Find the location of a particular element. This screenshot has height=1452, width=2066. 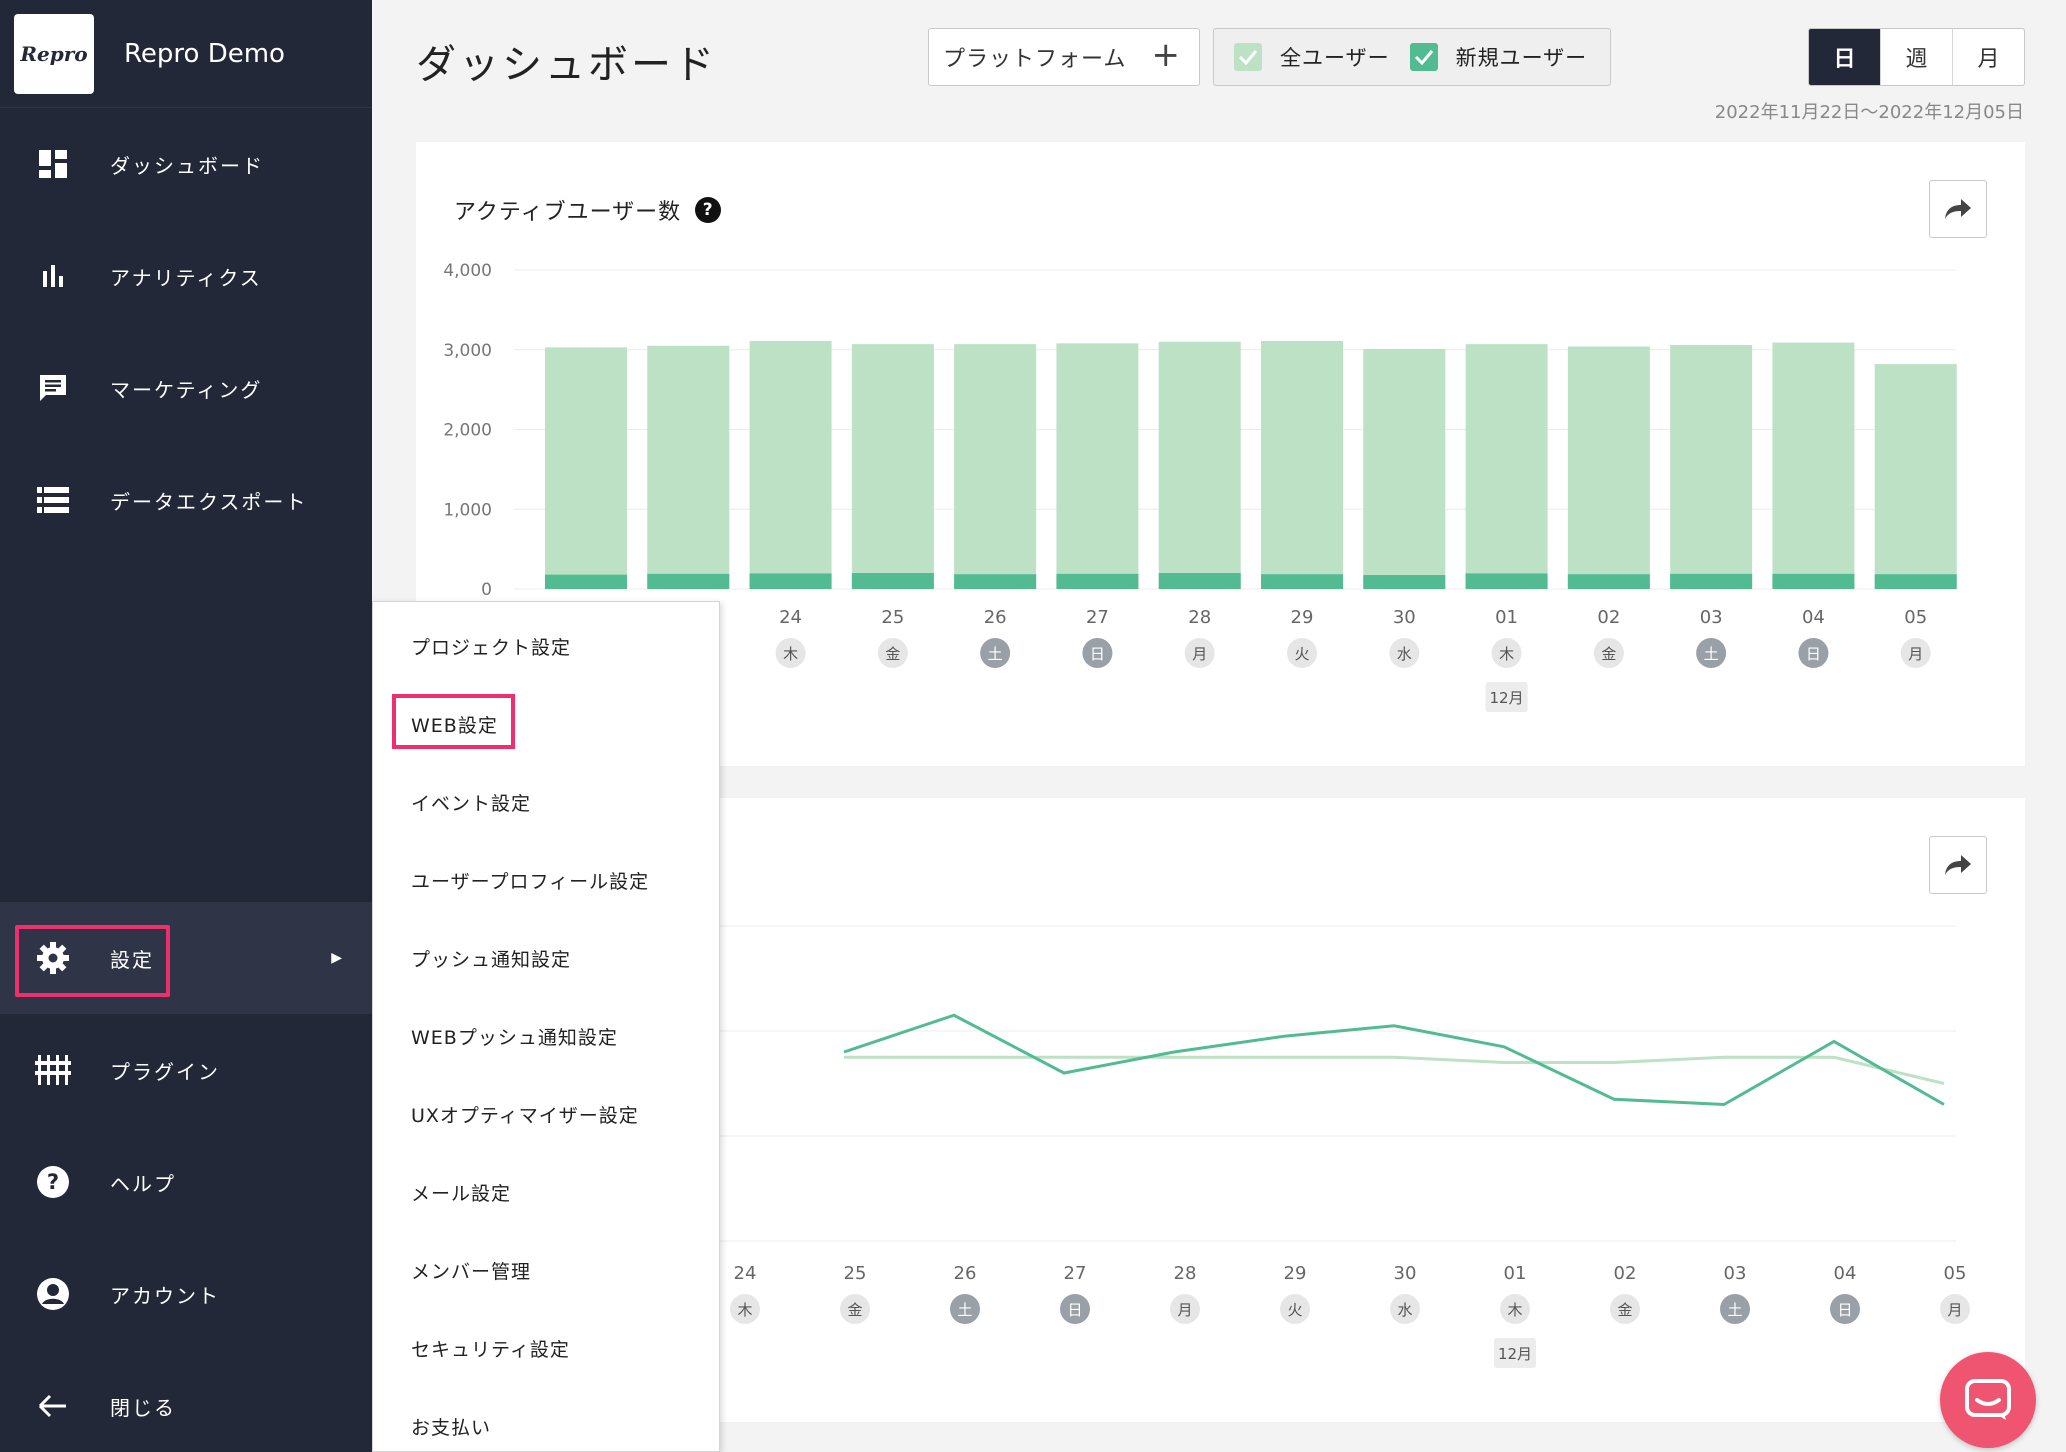

submenu-item-ux-optimizer-settings: UXオプティマイザー設定 is located at coordinates (525, 1114).